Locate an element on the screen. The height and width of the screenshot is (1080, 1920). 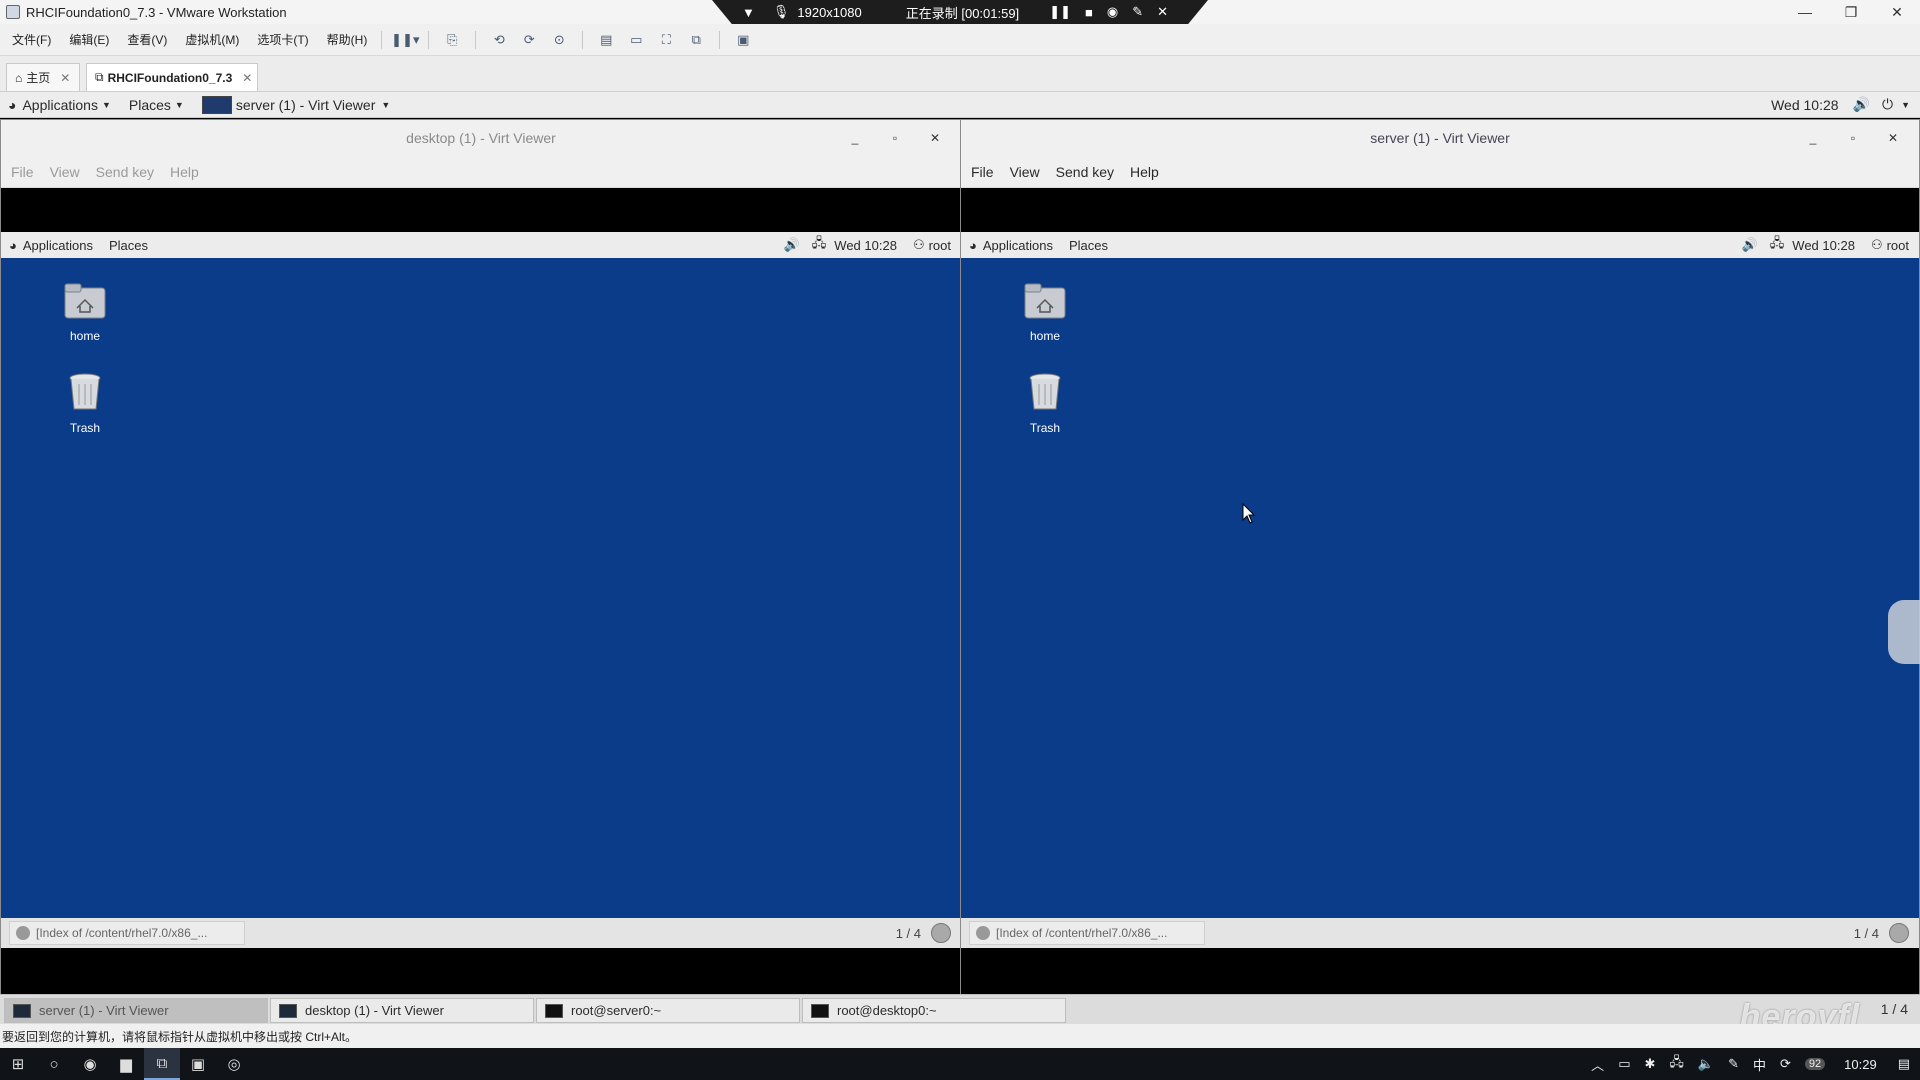
power-icon: ⏻ is located at coordinates (1887, 104).